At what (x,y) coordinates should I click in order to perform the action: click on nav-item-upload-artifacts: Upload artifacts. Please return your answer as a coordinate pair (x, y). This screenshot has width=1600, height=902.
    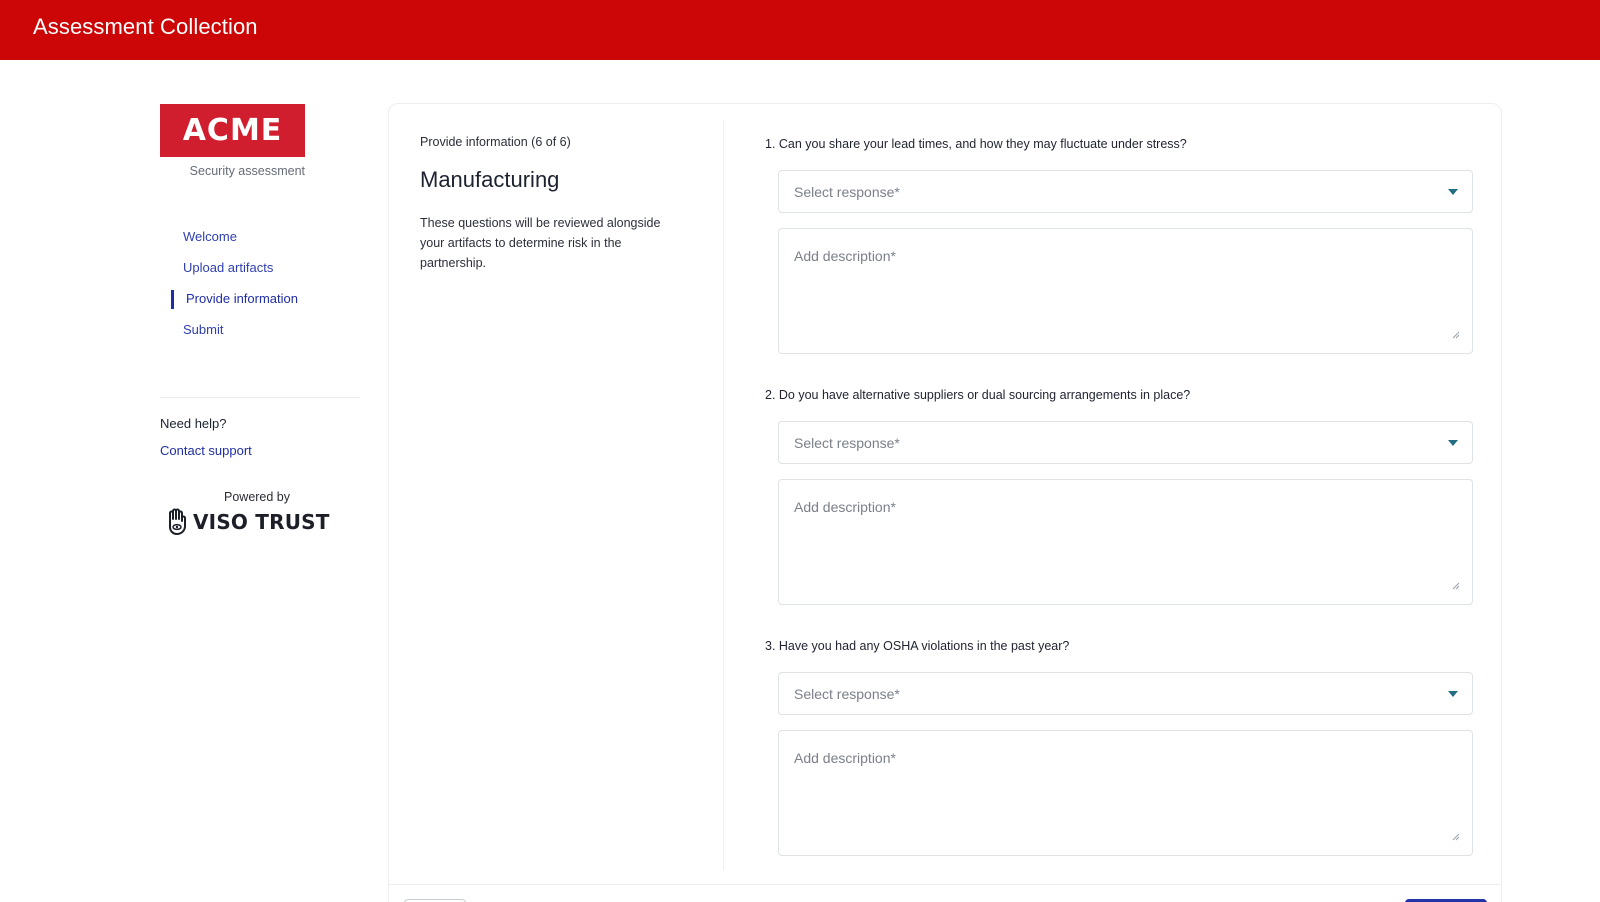
    Looking at the image, I should click on (228, 267).